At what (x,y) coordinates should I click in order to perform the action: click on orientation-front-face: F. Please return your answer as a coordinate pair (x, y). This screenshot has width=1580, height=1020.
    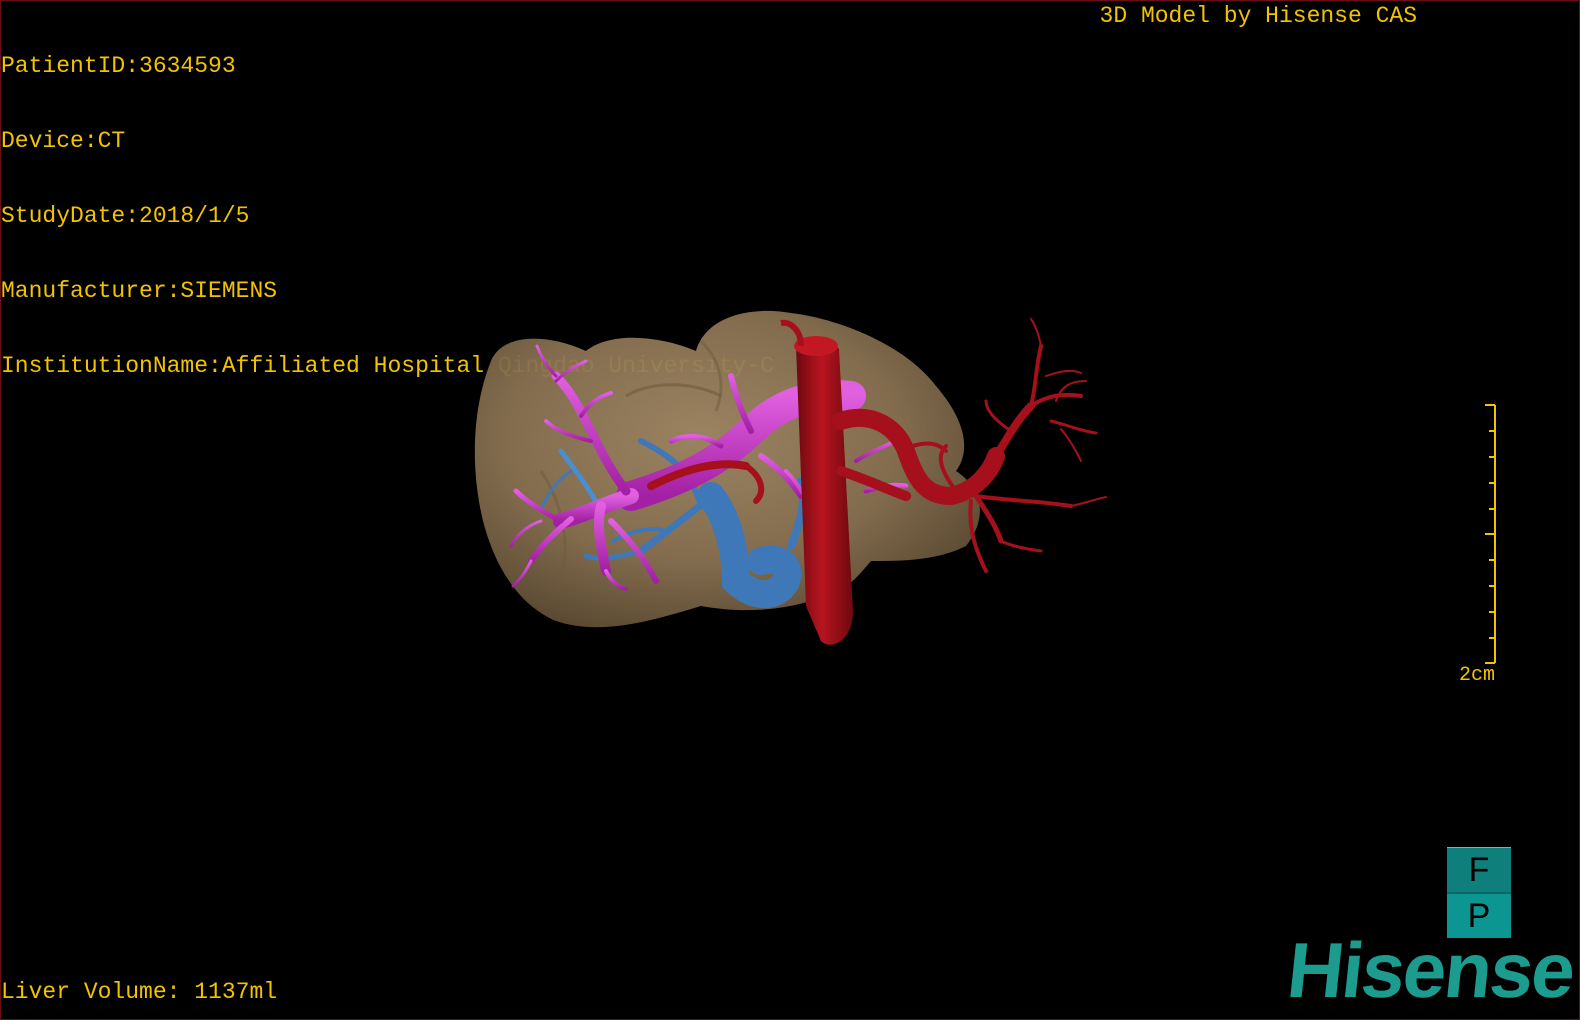
    Looking at the image, I should click on (1479, 871).